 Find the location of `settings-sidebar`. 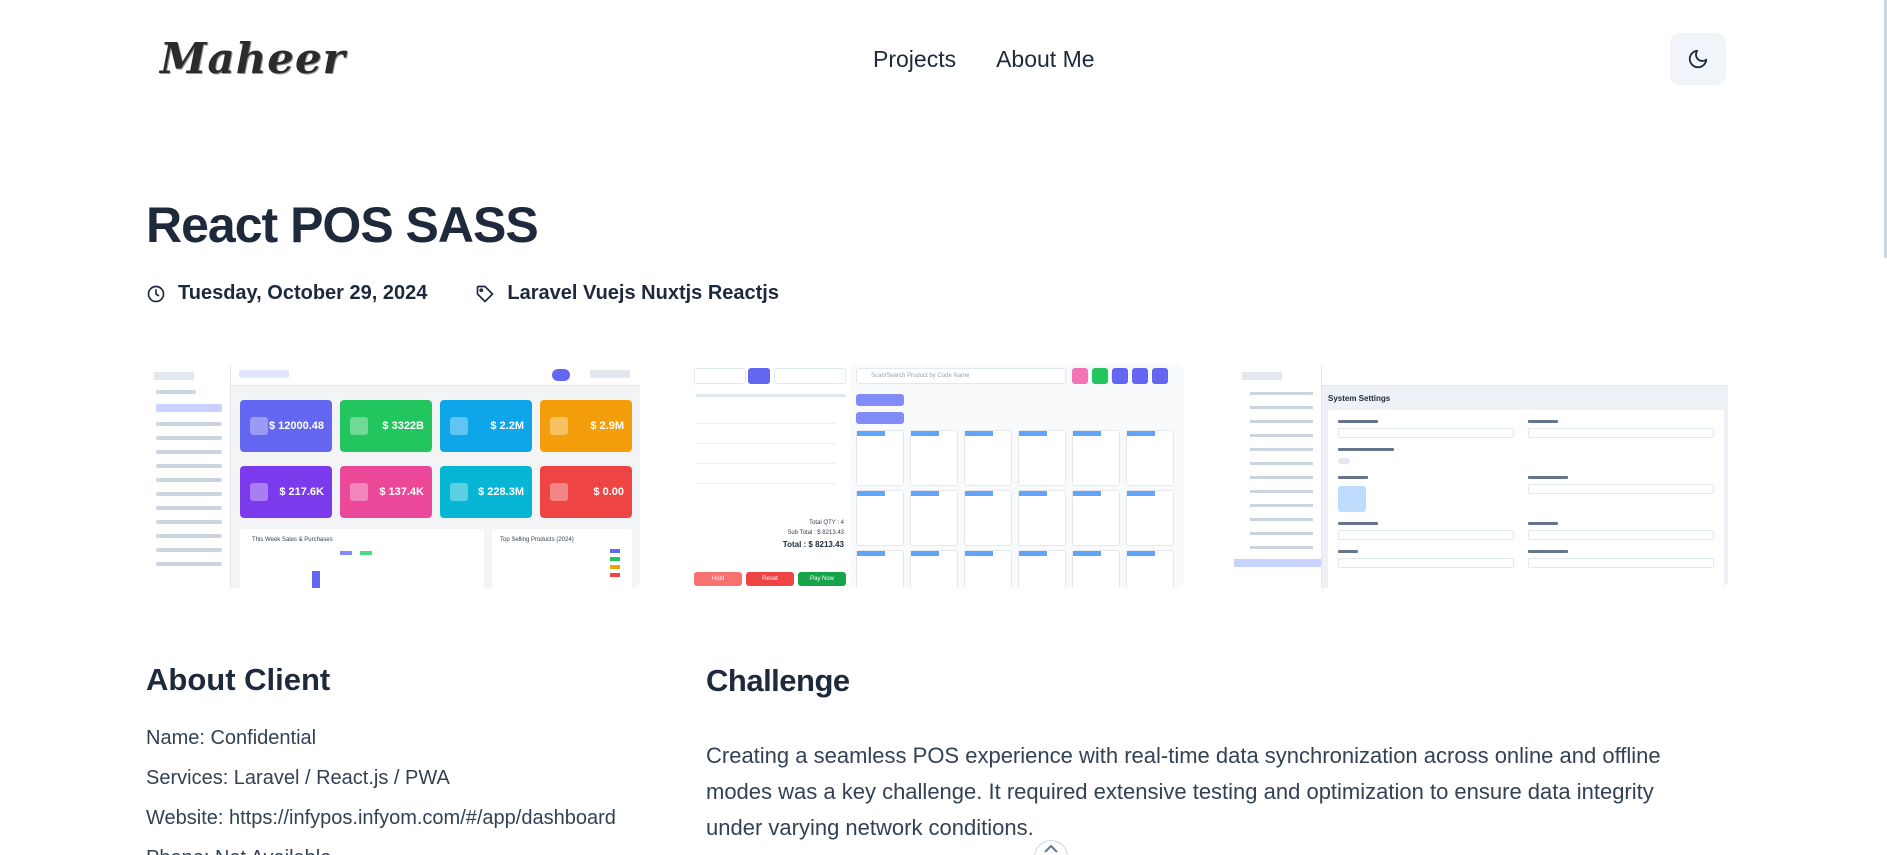

settings-sidebar is located at coordinates (1278, 476).